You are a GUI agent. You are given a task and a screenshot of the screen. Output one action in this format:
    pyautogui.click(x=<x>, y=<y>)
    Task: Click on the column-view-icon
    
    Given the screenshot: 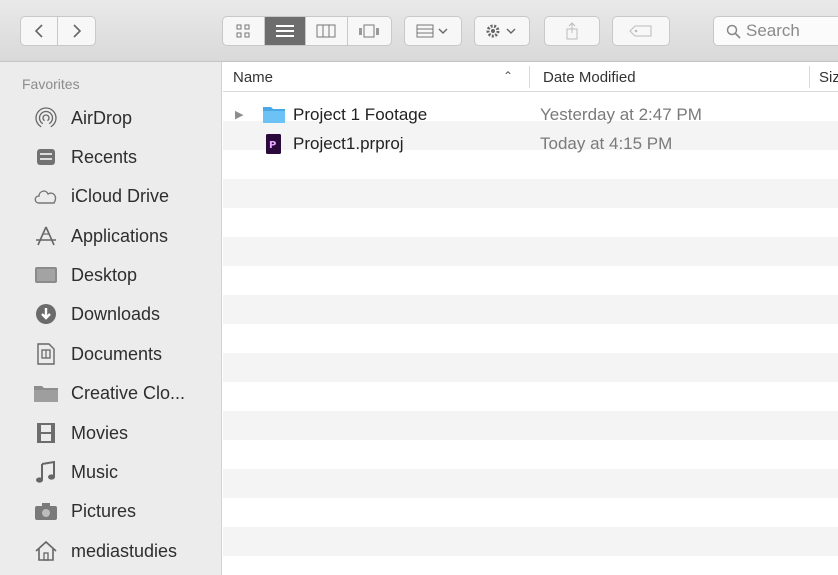 What is the action you would take?
    pyautogui.click(x=326, y=31)
    